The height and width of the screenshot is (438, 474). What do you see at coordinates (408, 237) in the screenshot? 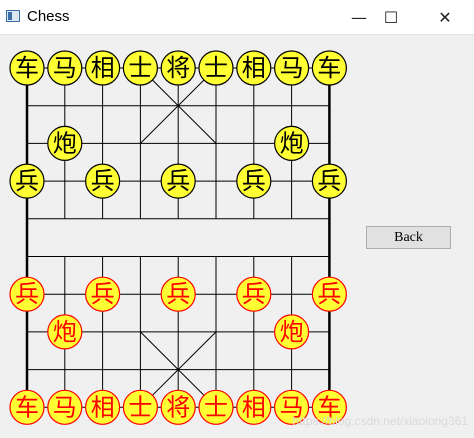
I see `back-button: Back` at bounding box center [408, 237].